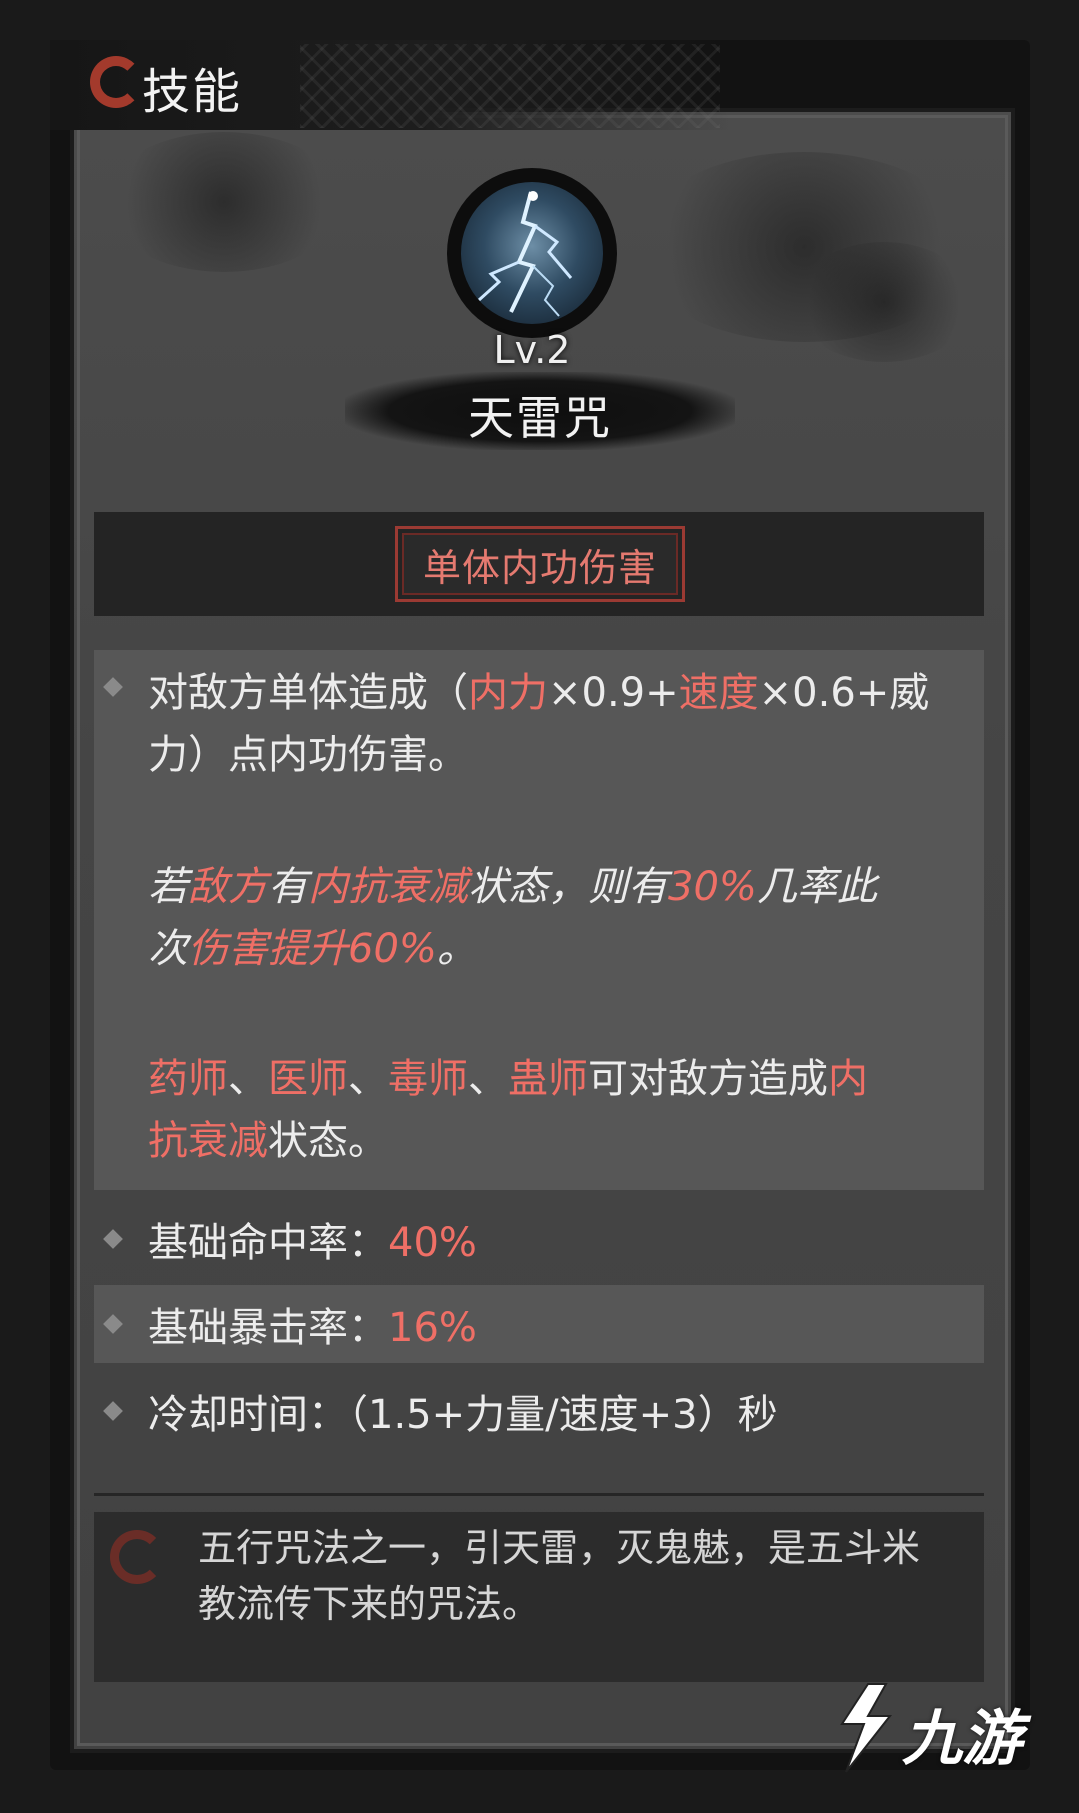 This screenshot has height=1813, width=1079. I want to click on highlight-text: 敌方, so click(228, 887).